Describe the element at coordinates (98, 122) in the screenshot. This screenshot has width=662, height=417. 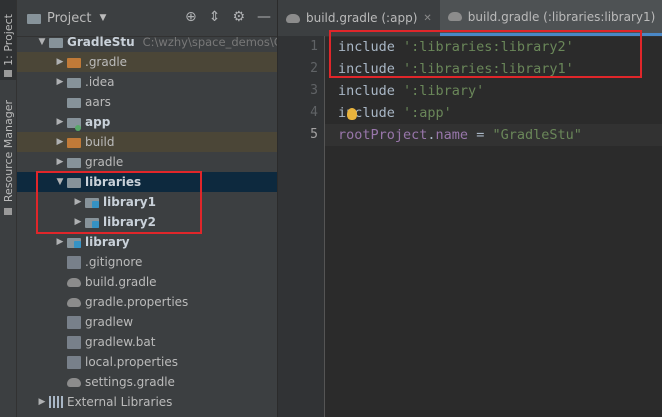
I see `tree-item-label: app` at that location.